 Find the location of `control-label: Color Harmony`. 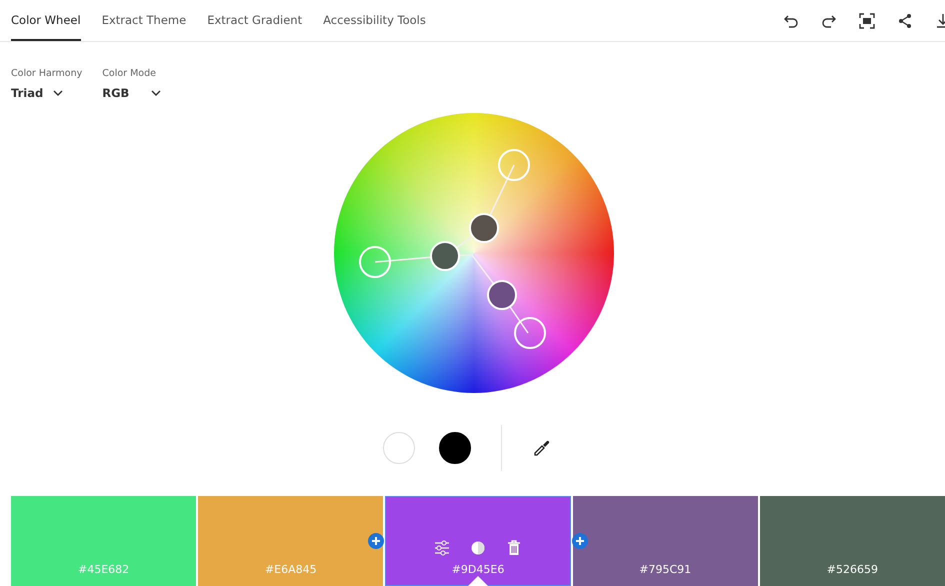

control-label: Color Harmony is located at coordinates (46, 73).